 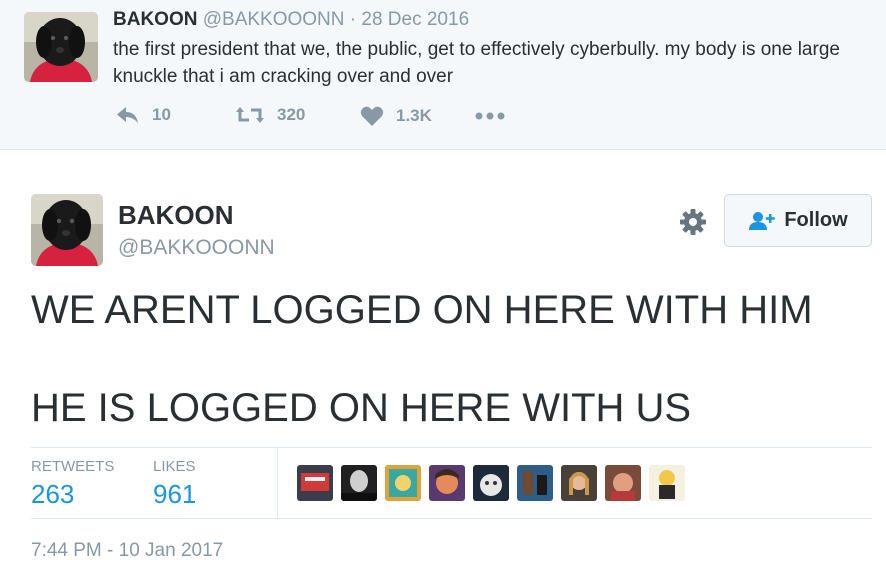 I want to click on stats-divider, so click(x=277, y=483).